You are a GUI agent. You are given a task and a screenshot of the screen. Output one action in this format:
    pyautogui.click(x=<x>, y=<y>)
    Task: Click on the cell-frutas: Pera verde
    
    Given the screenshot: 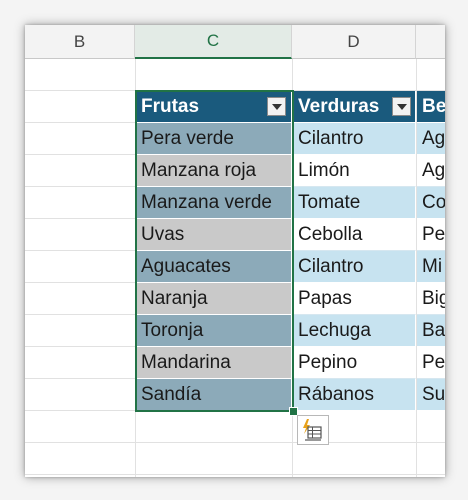 What is the action you would take?
    pyautogui.click(x=214, y=139)
    